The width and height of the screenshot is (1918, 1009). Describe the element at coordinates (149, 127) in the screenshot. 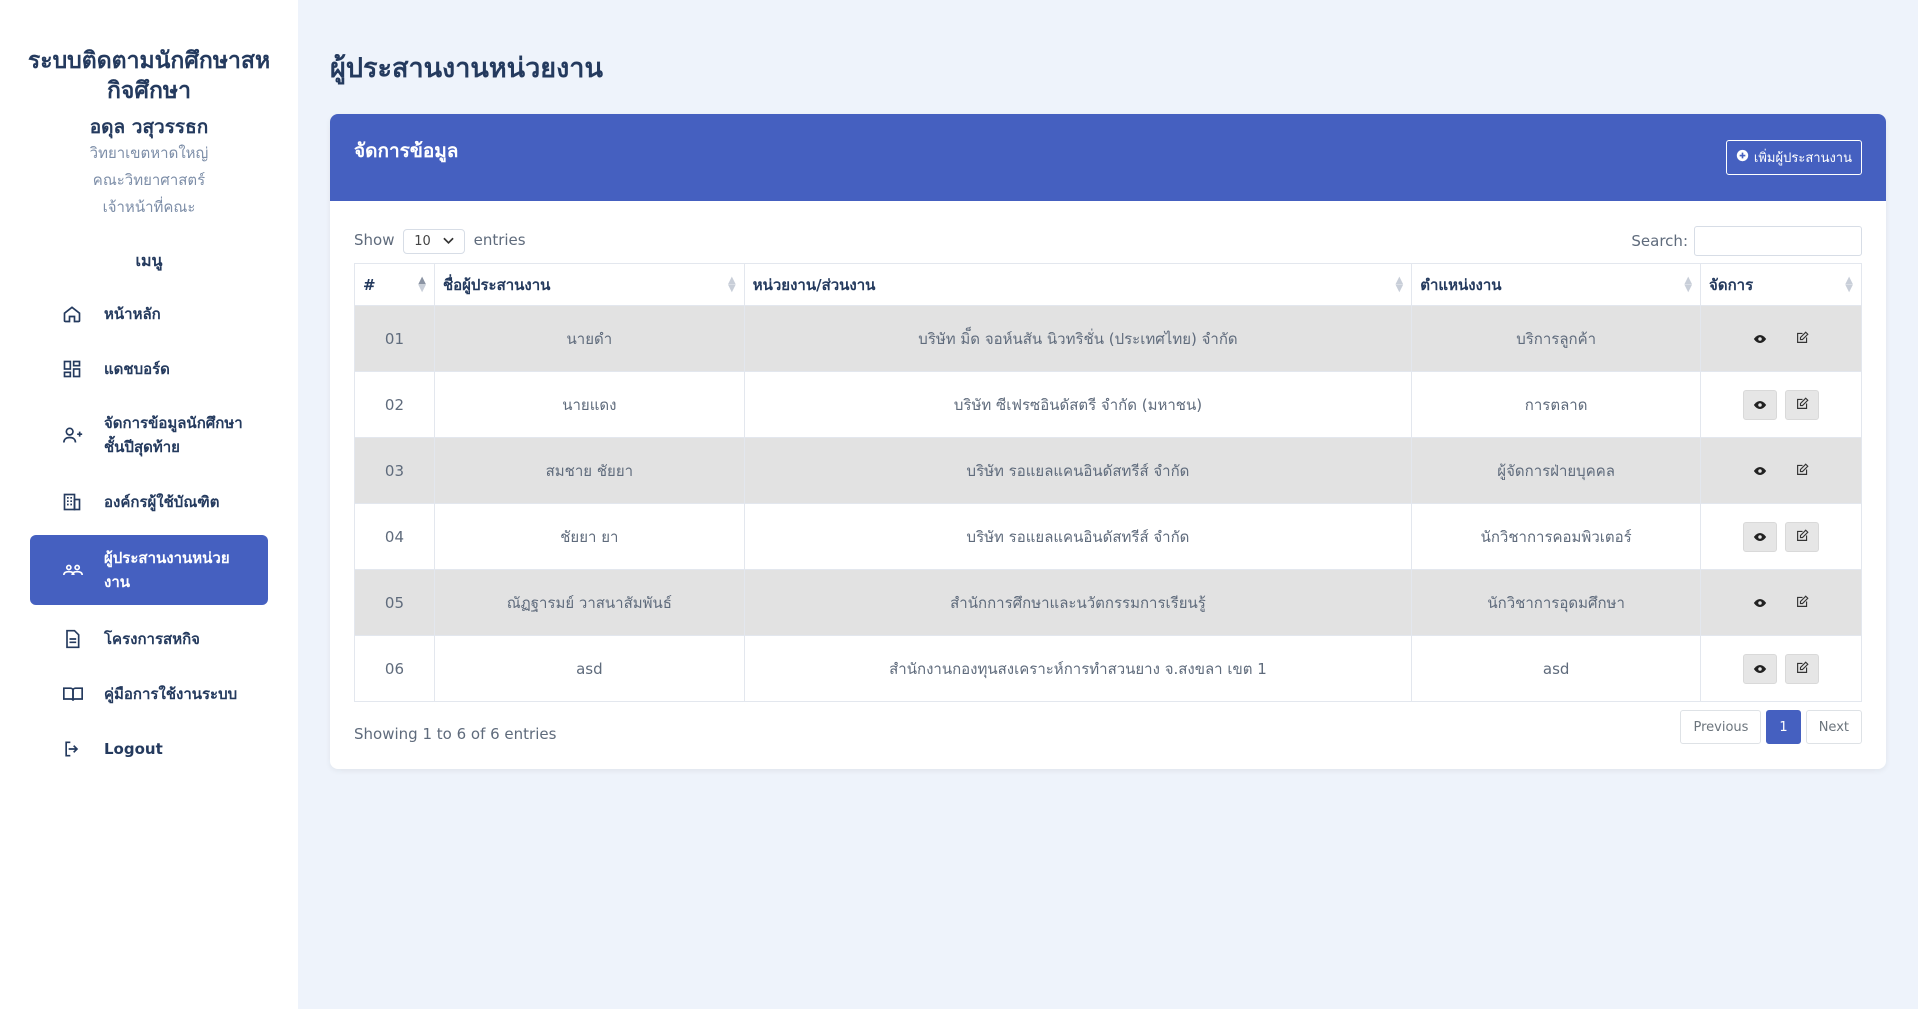

I see `user-name: อดุล วสุวรรธก` at that location.